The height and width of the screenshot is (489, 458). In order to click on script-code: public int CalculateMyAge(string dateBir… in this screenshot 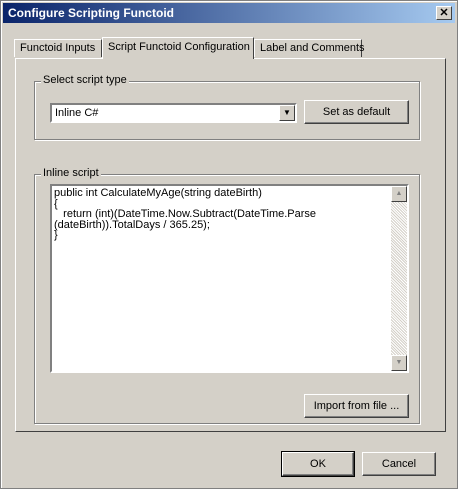, I will do `click(222, 214)`.